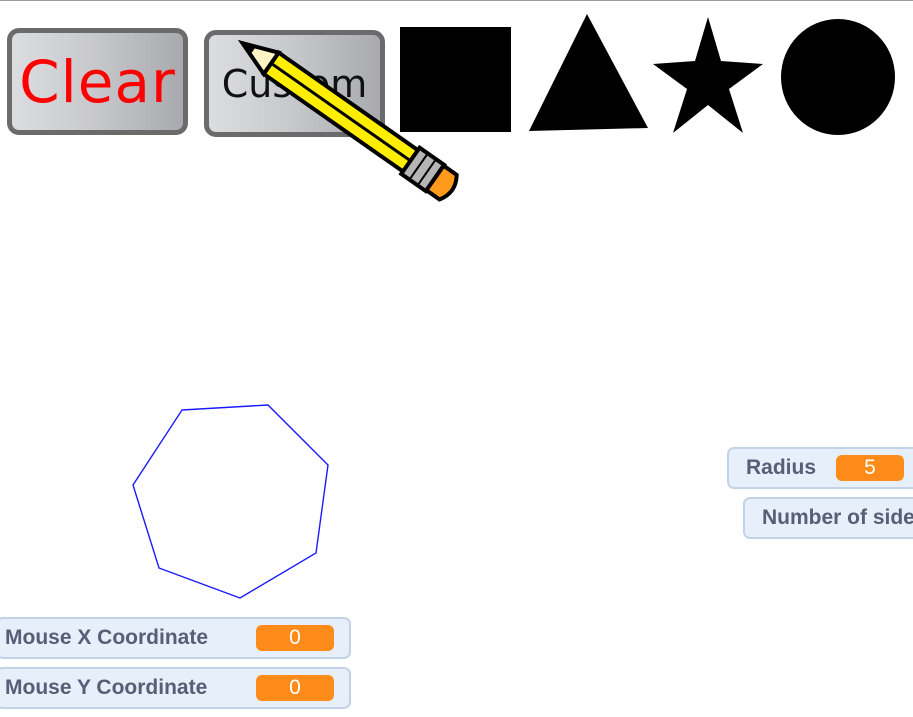  I want to click on sides-monitor: Number of sides, so click(828, 518).